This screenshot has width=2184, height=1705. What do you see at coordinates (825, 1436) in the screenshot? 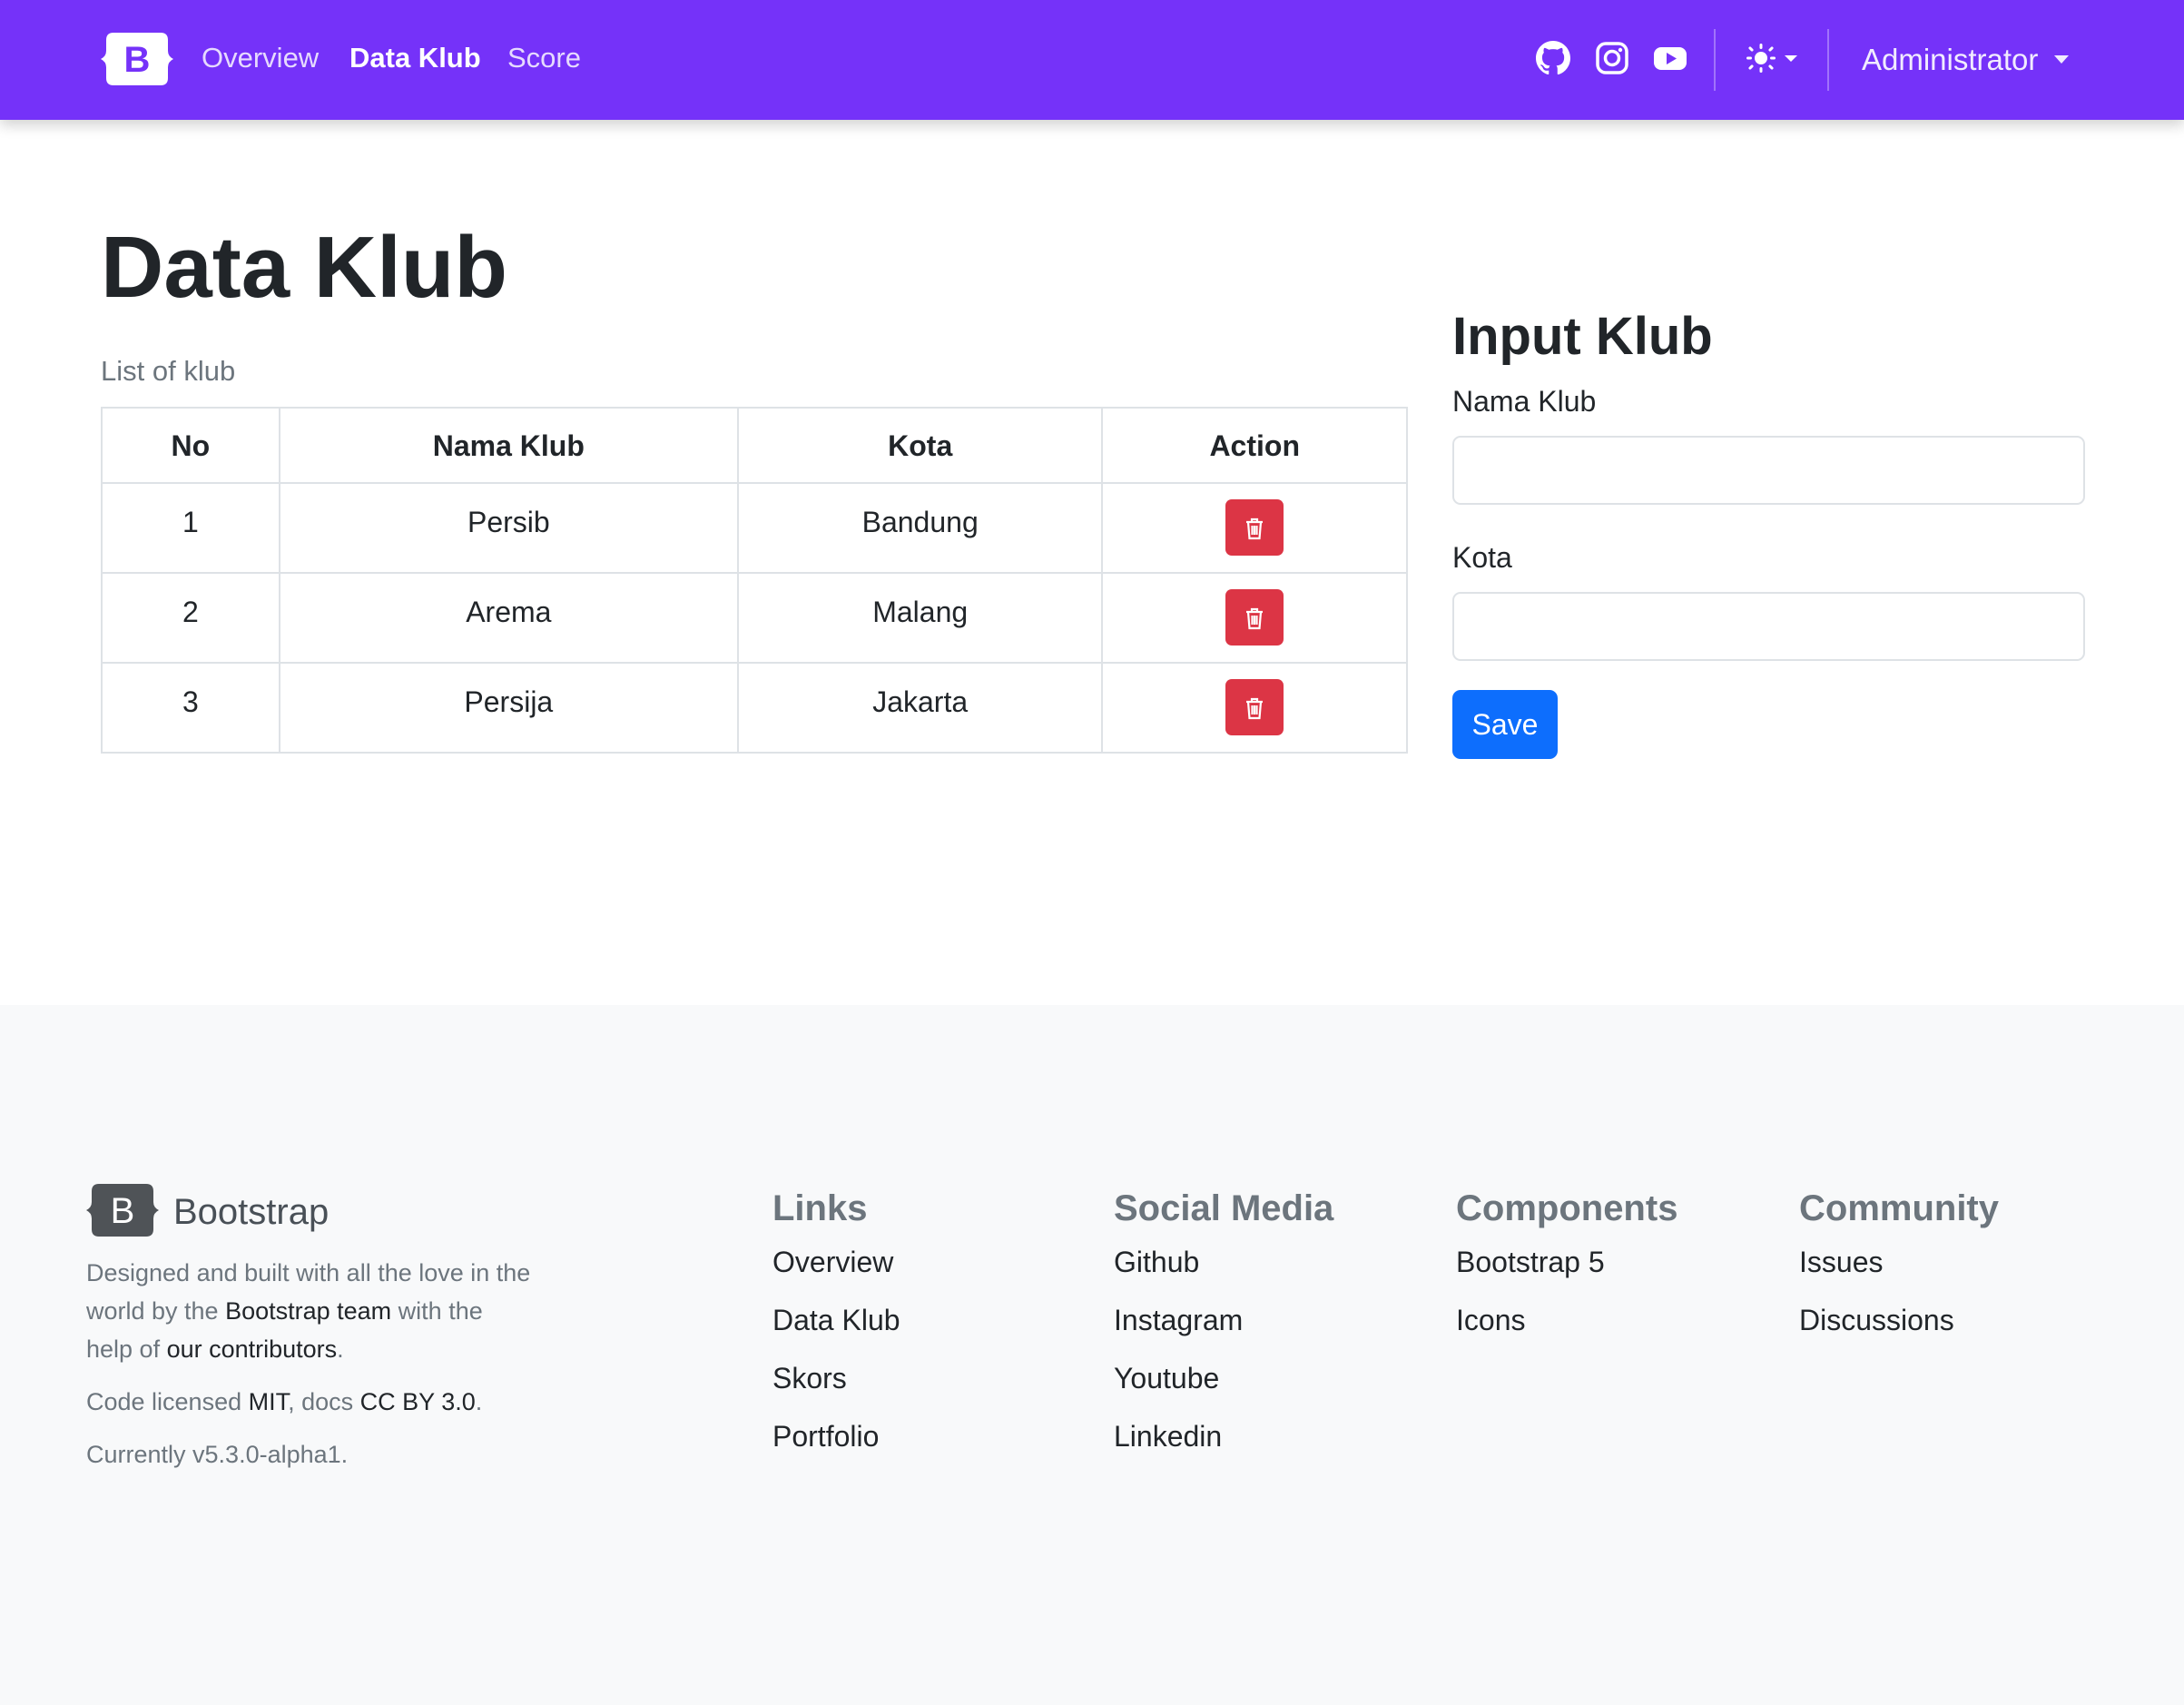
I see `footer-link-portfolio: Portfolio` at bounding box center [825, 1436].